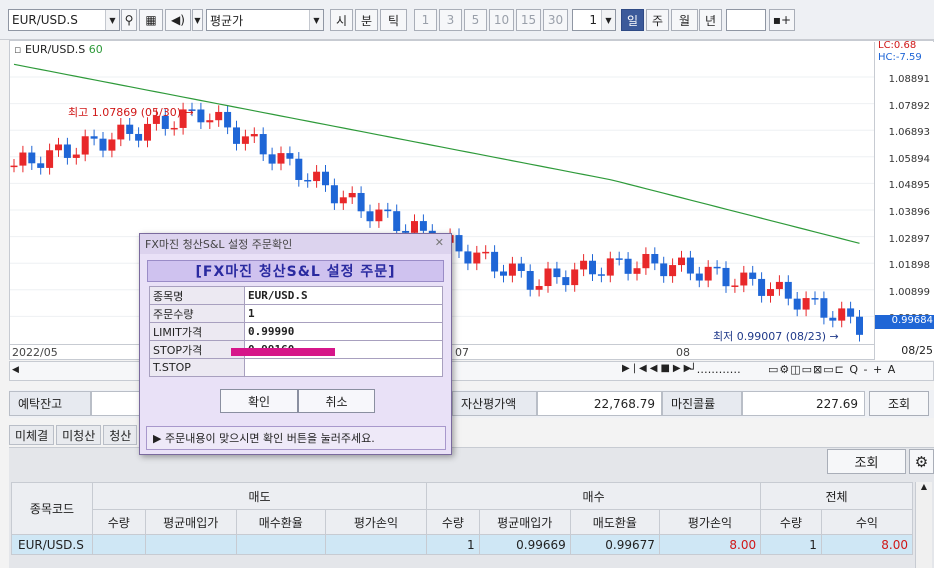 The height and width of the screenshot is (568, 934). I want to click on interval-button-3: 3, so click(450, 20).